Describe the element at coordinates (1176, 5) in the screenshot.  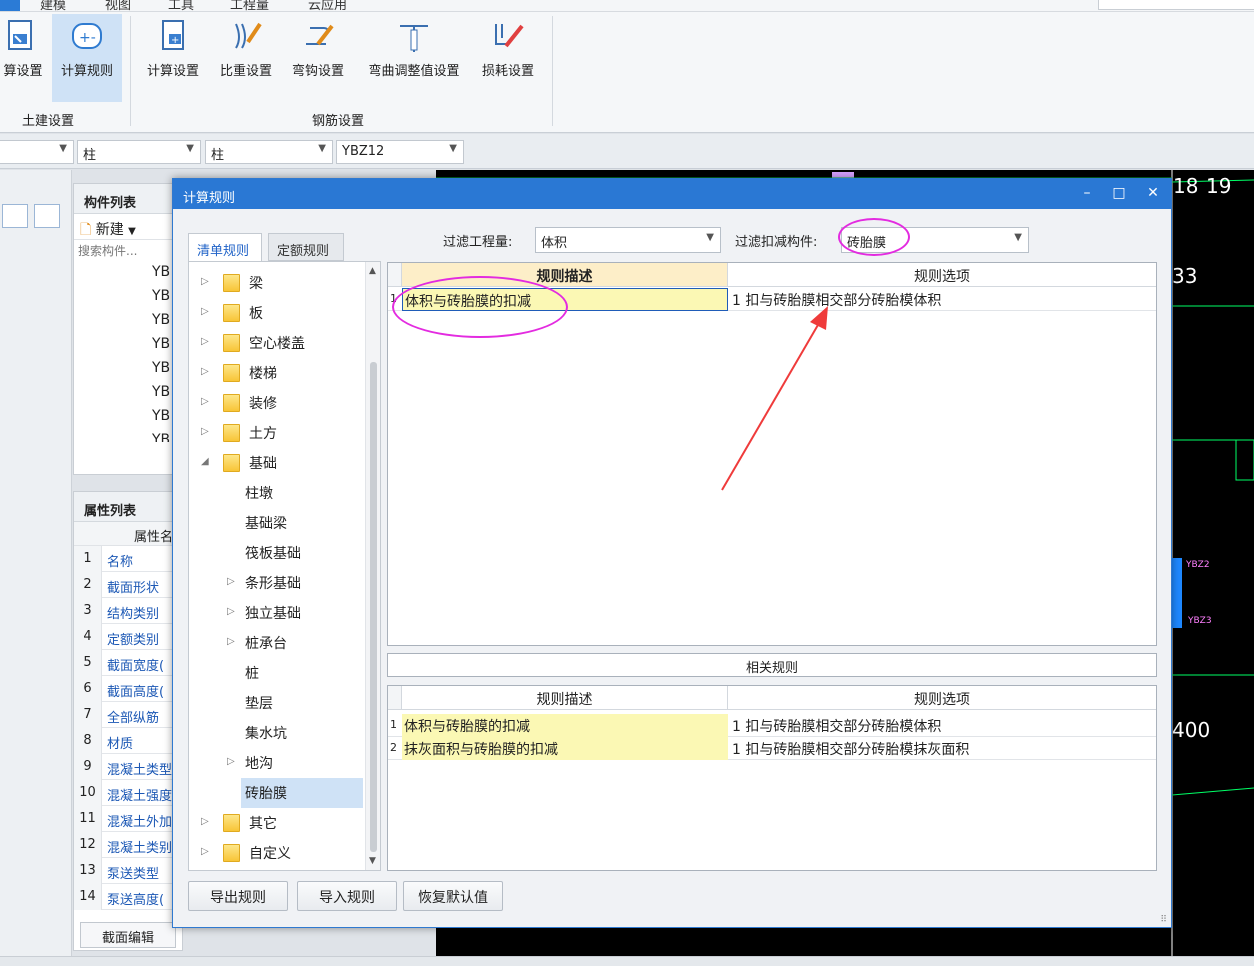
I see `global-search-input` at that location.